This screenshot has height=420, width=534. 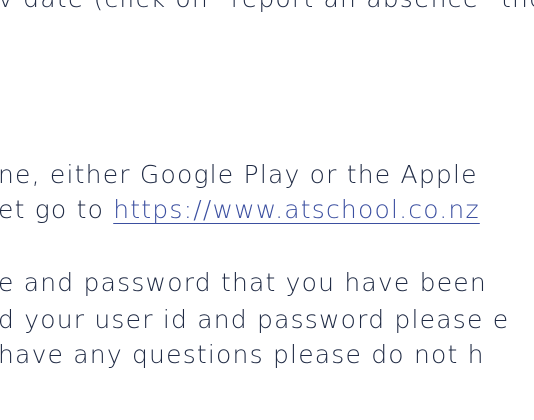 I want to click on text-line-website: et go to https://www.atschool.co.nz, so click(x=240, y=210).